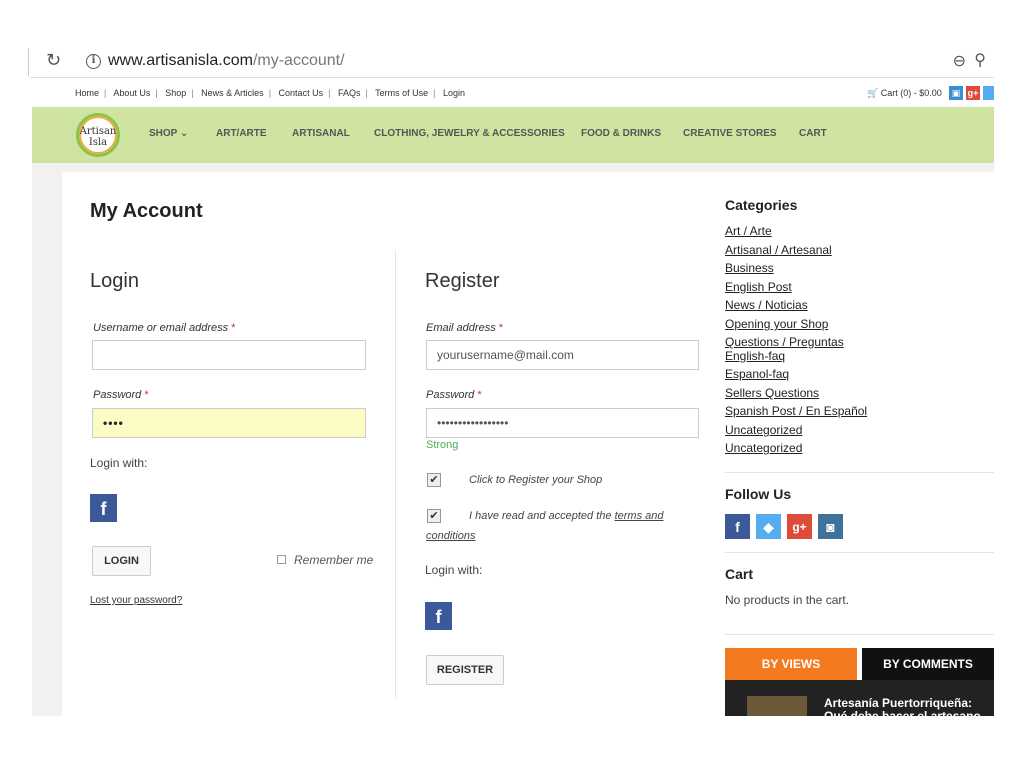  What do you see at coordinates (146, 211) in the screenshot?
I see `page-title: My Account` at bounding box center [146, 211].